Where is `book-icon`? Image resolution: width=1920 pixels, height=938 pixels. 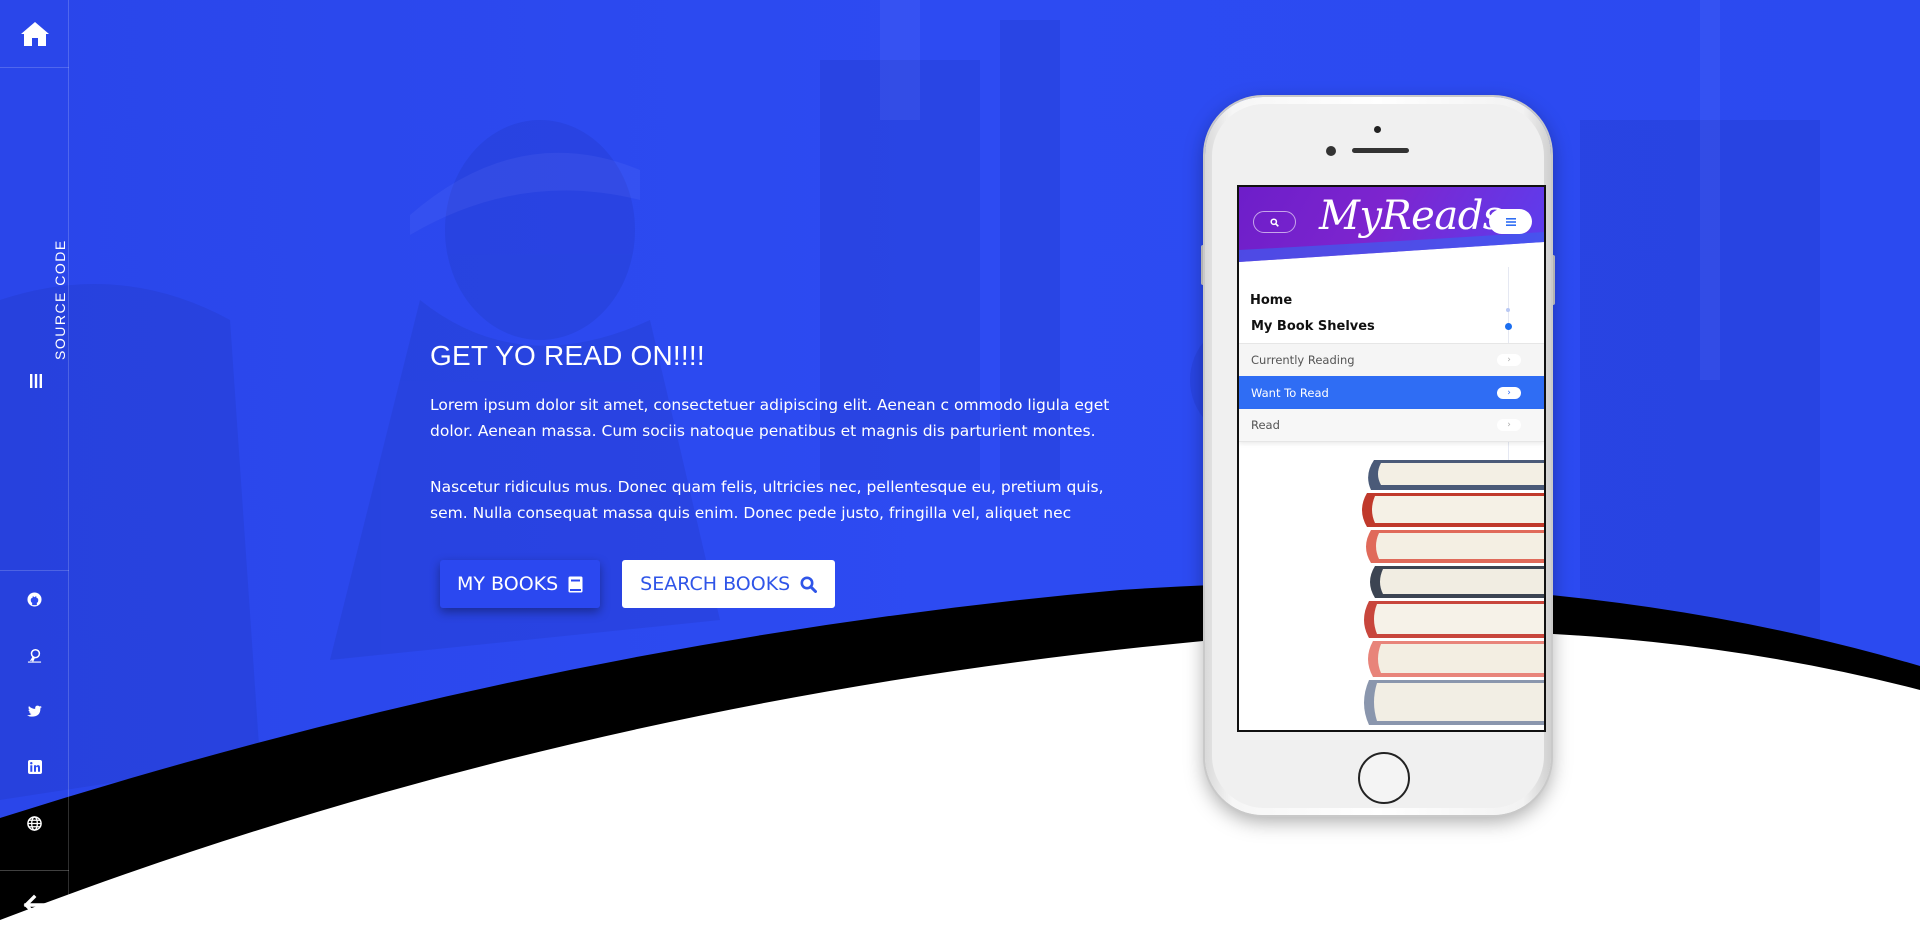 book-icon is located at coordinates (575, 584).